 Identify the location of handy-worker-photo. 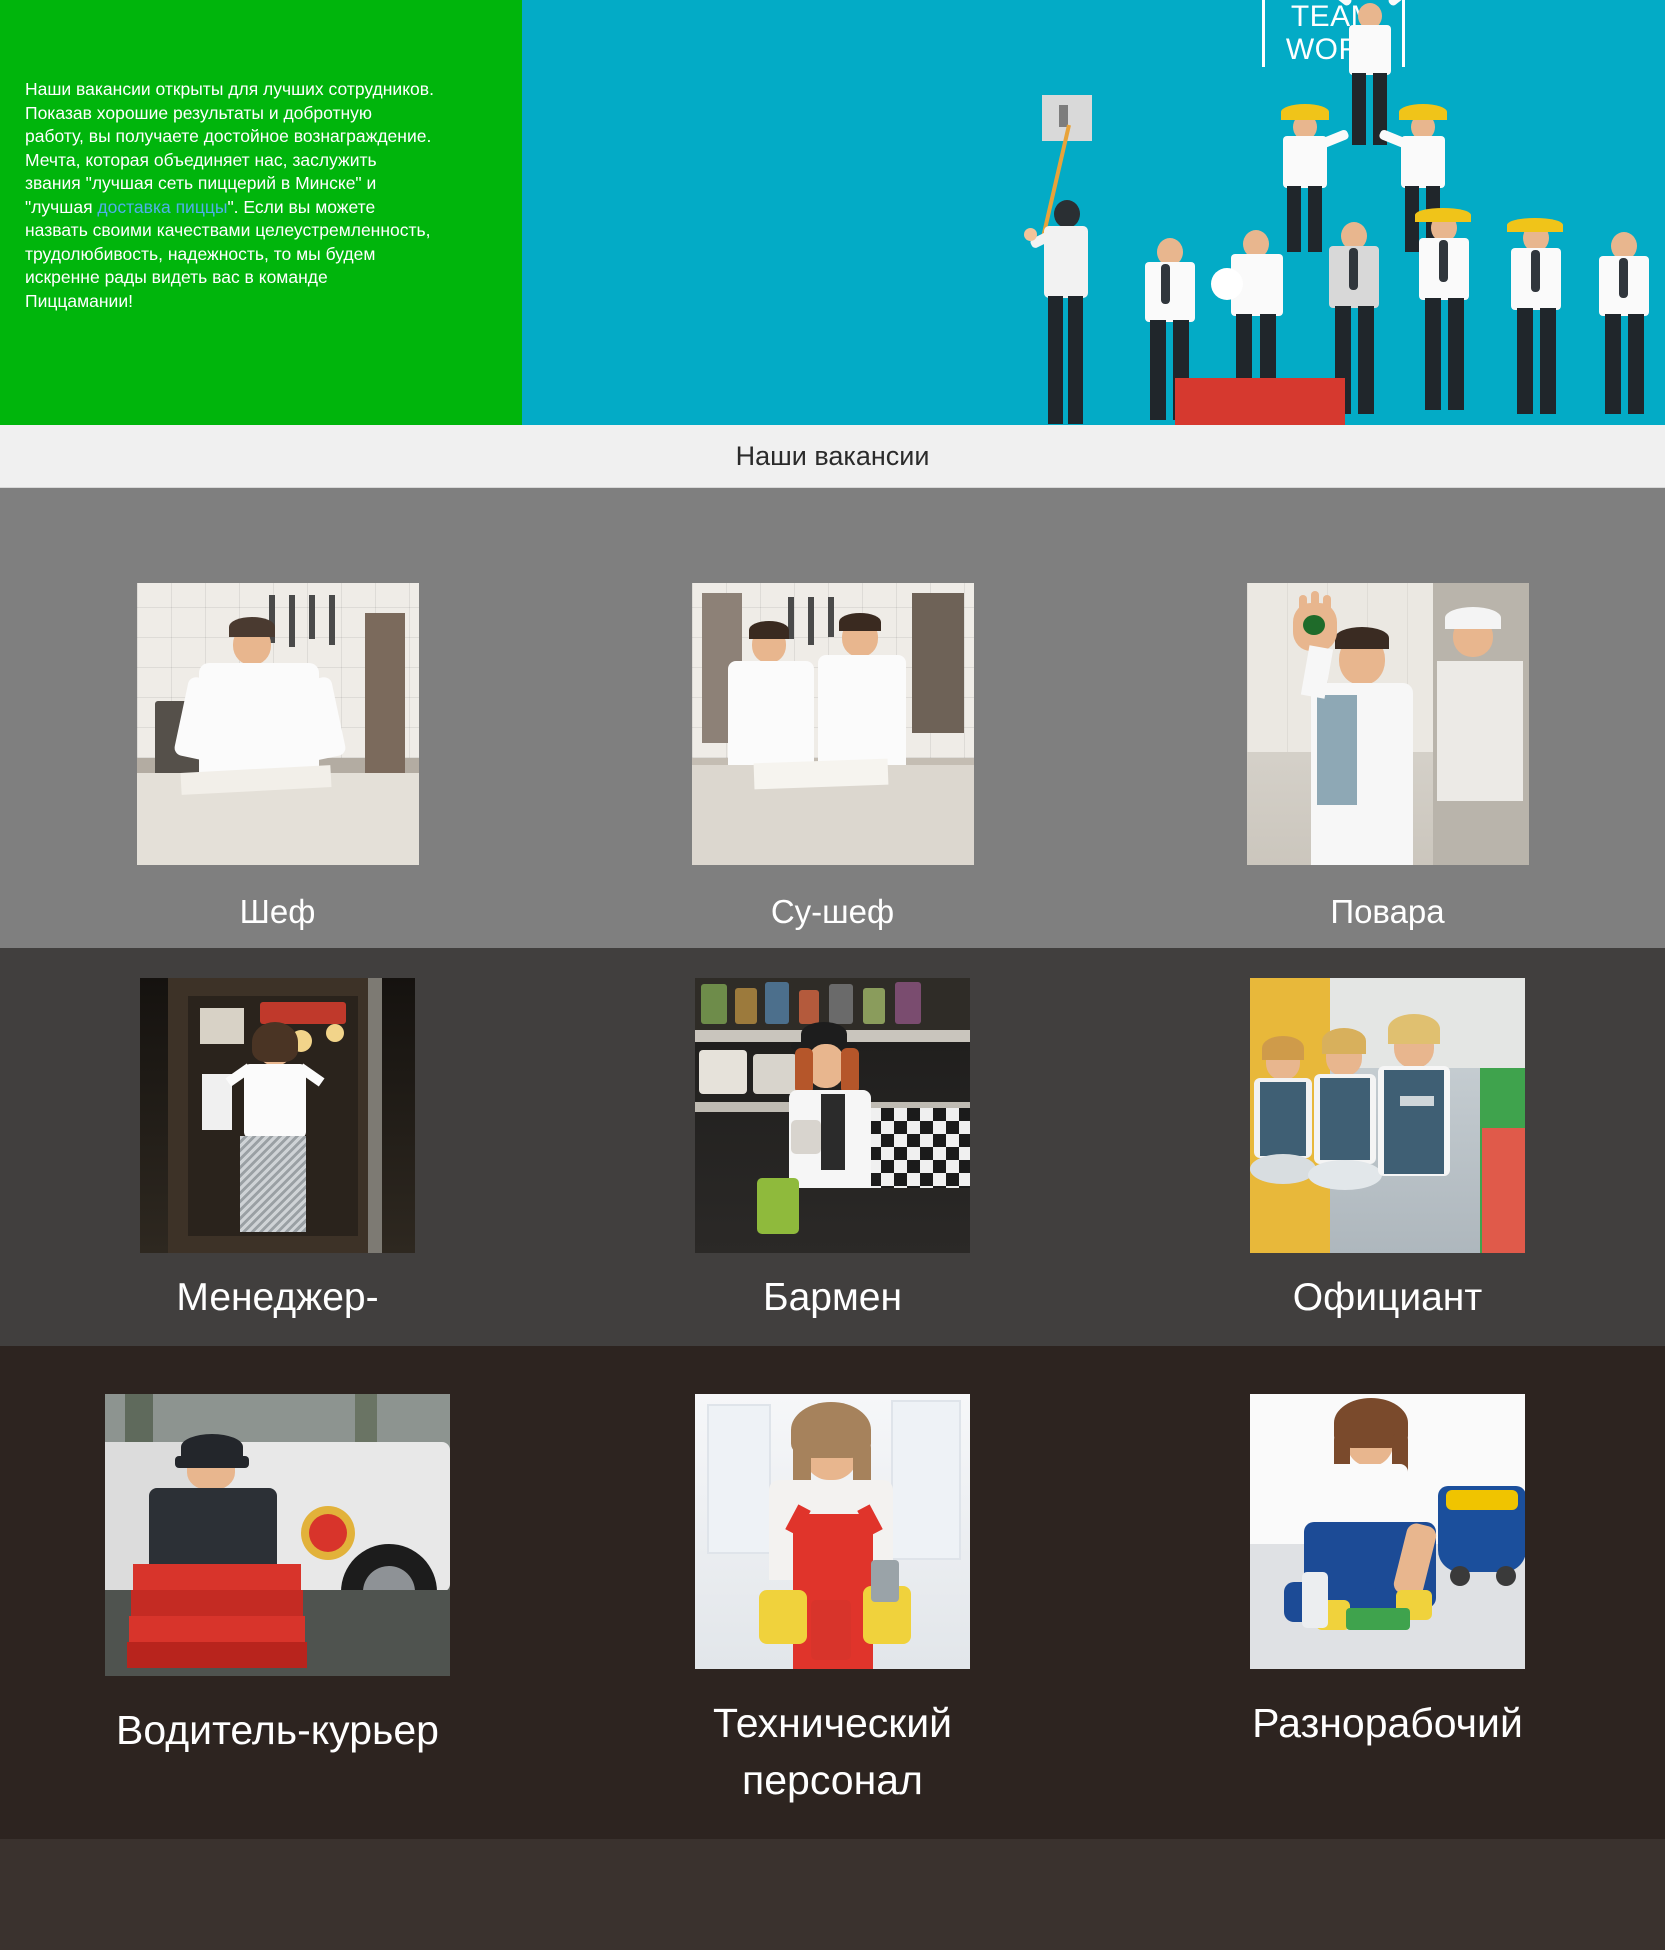
(1387, 1531).